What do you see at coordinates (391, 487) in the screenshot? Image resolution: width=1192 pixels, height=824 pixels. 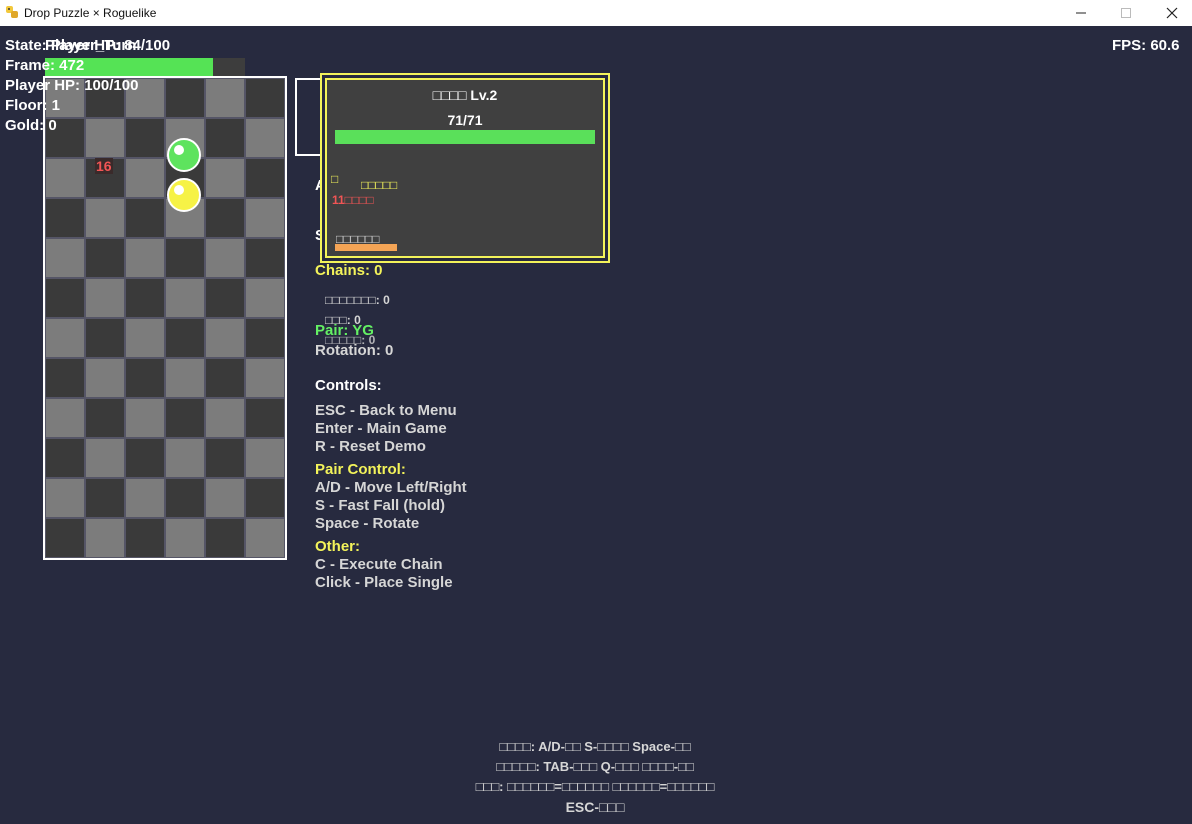 I see `pair-control-item: A/D - Move Left/Right` at bounding box center [391, 487].